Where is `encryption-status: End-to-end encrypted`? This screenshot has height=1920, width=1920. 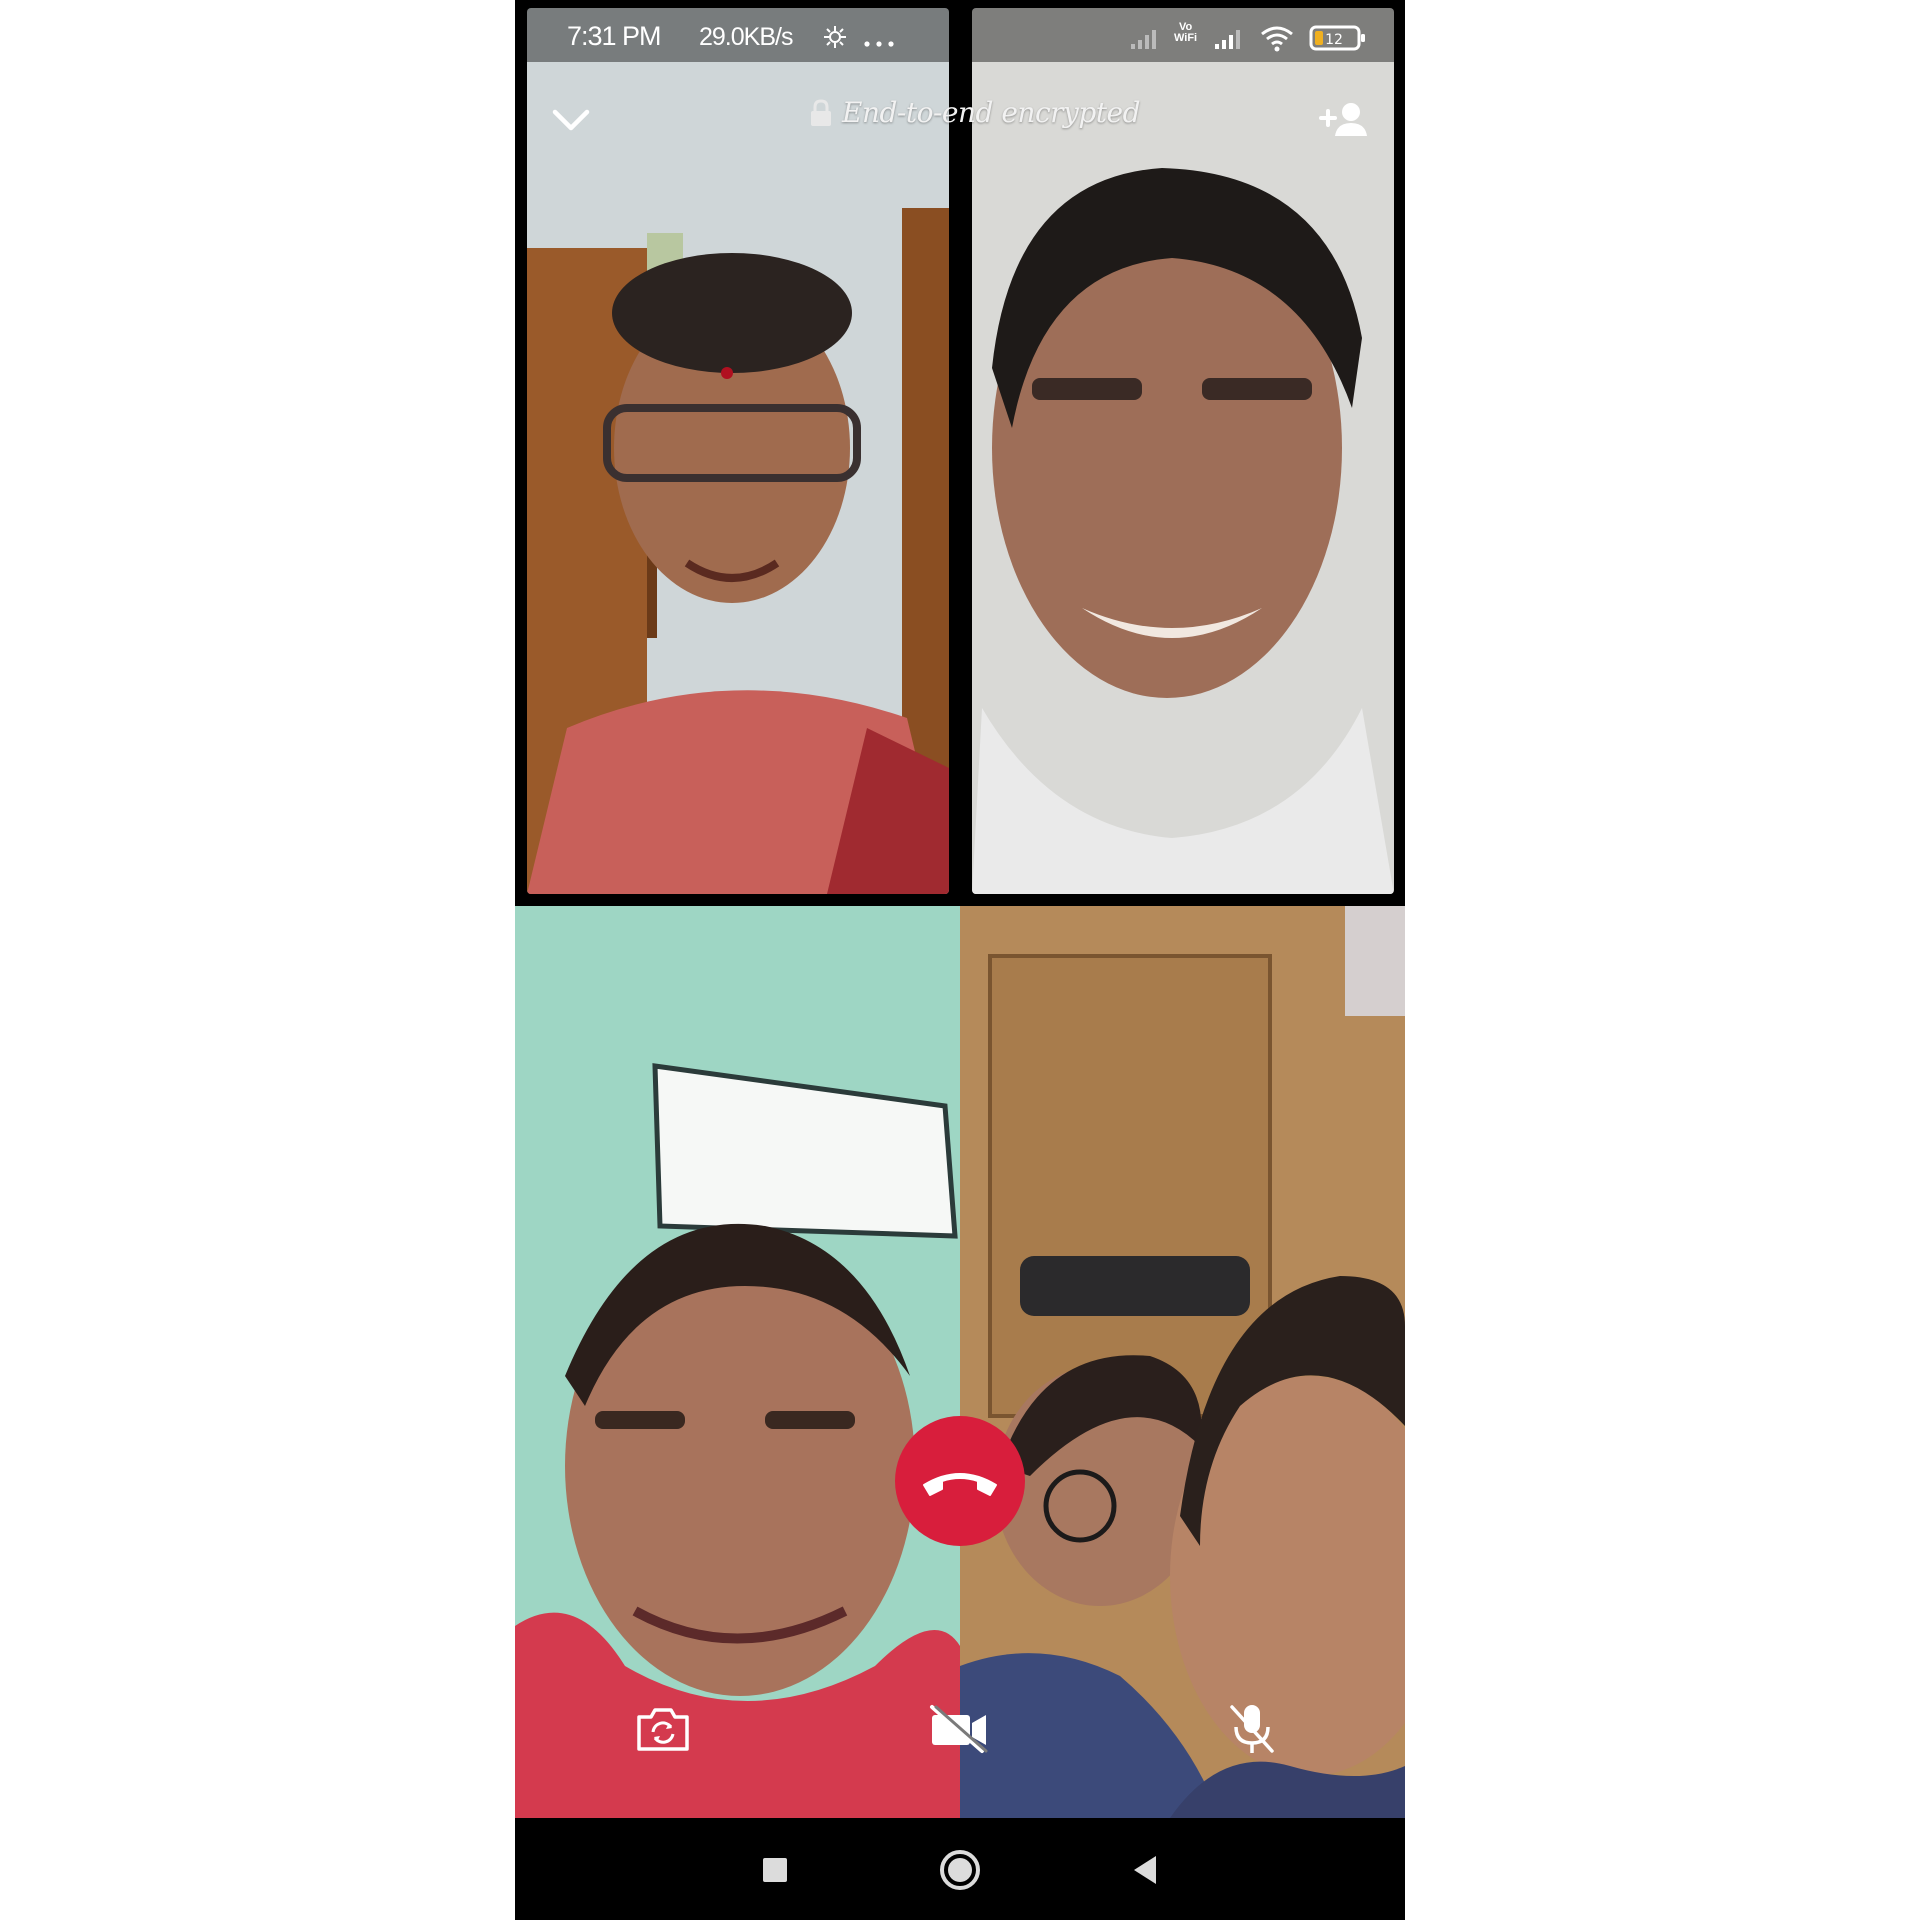 encryption-status: End-to-end encrypted is located at coordinates (975, 112).